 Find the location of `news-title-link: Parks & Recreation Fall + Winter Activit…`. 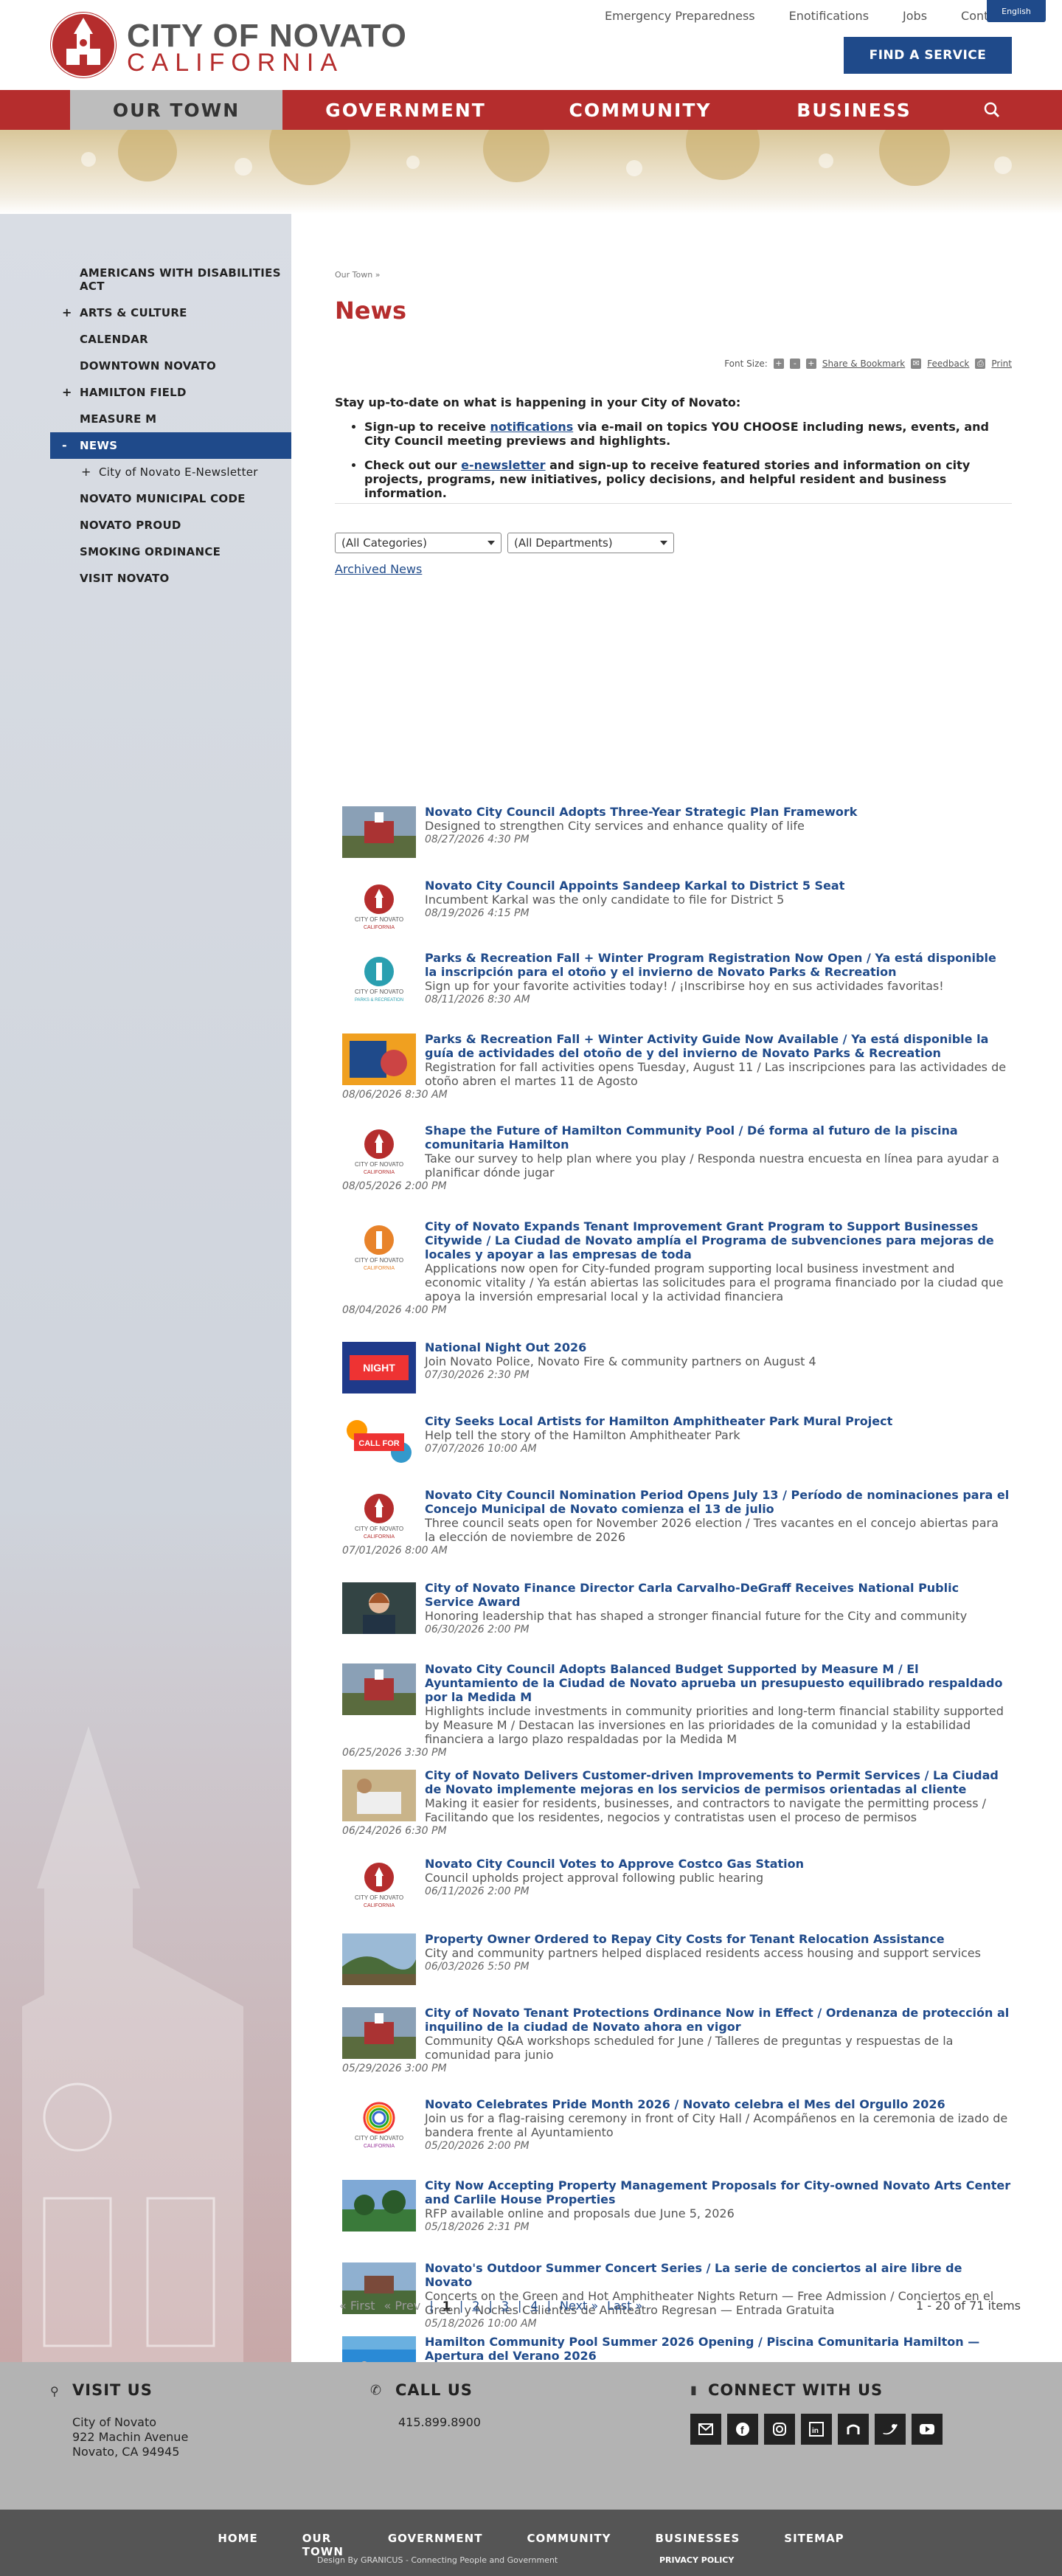

news-title-link: Parks & Recreation Fall + Winter Activit… is located at coordinates (677, 1046).